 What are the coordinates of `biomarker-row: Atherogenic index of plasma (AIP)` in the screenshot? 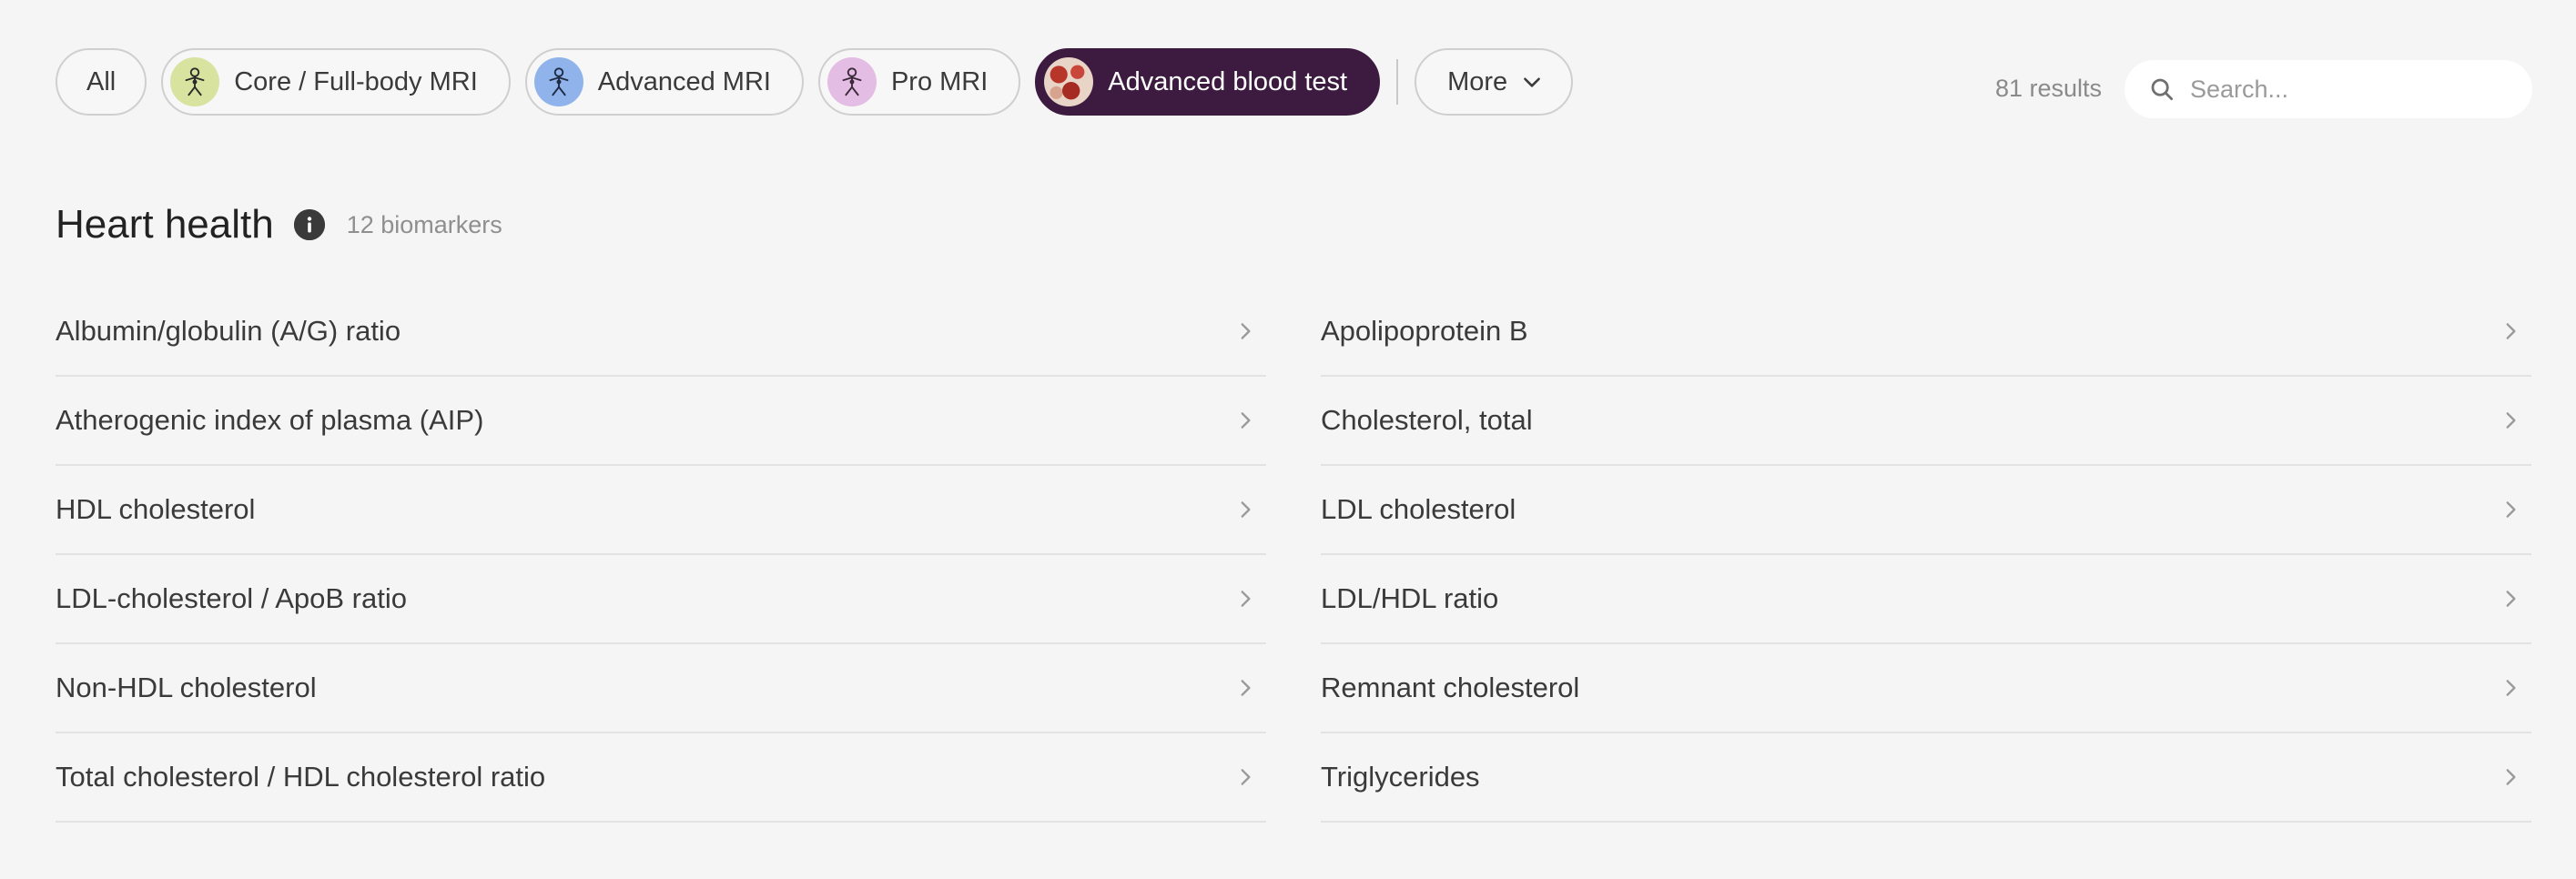 It's located at (661, 421).